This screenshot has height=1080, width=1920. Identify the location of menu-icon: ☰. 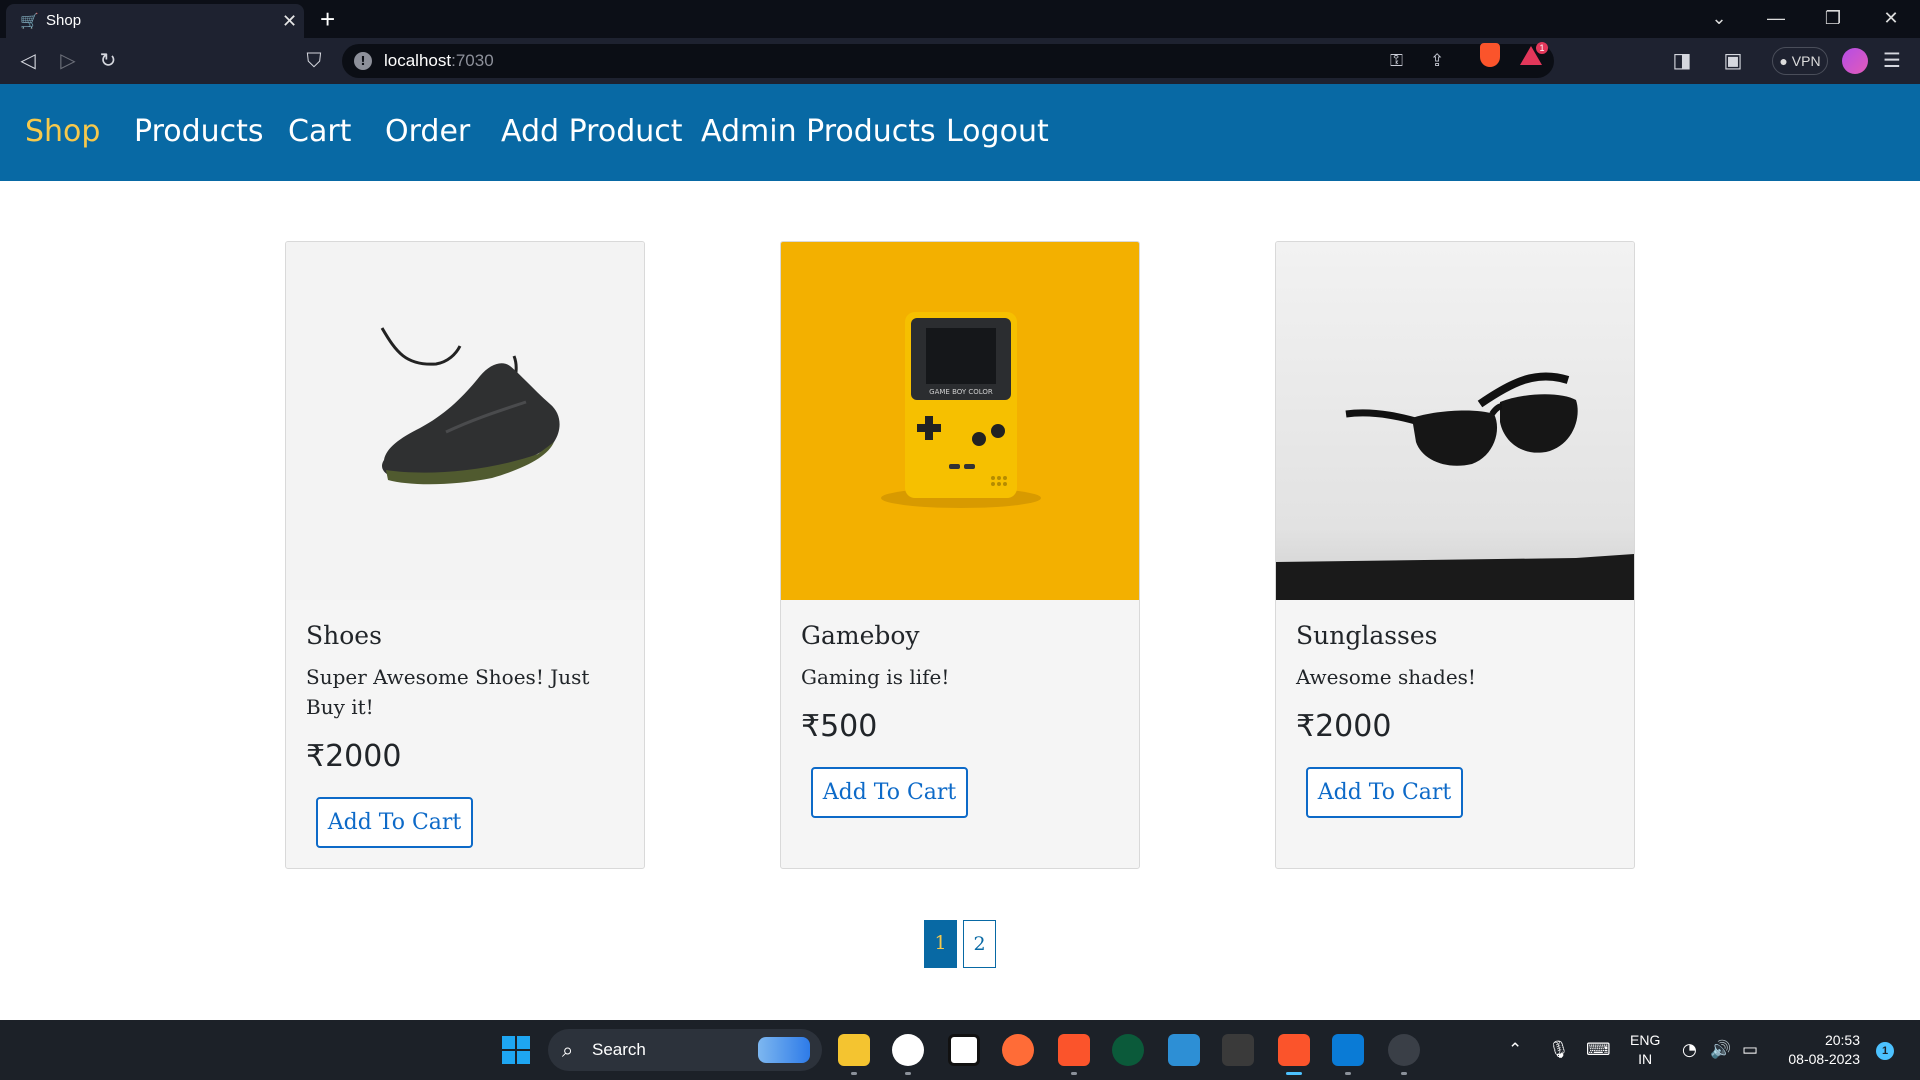
(1892, 60).